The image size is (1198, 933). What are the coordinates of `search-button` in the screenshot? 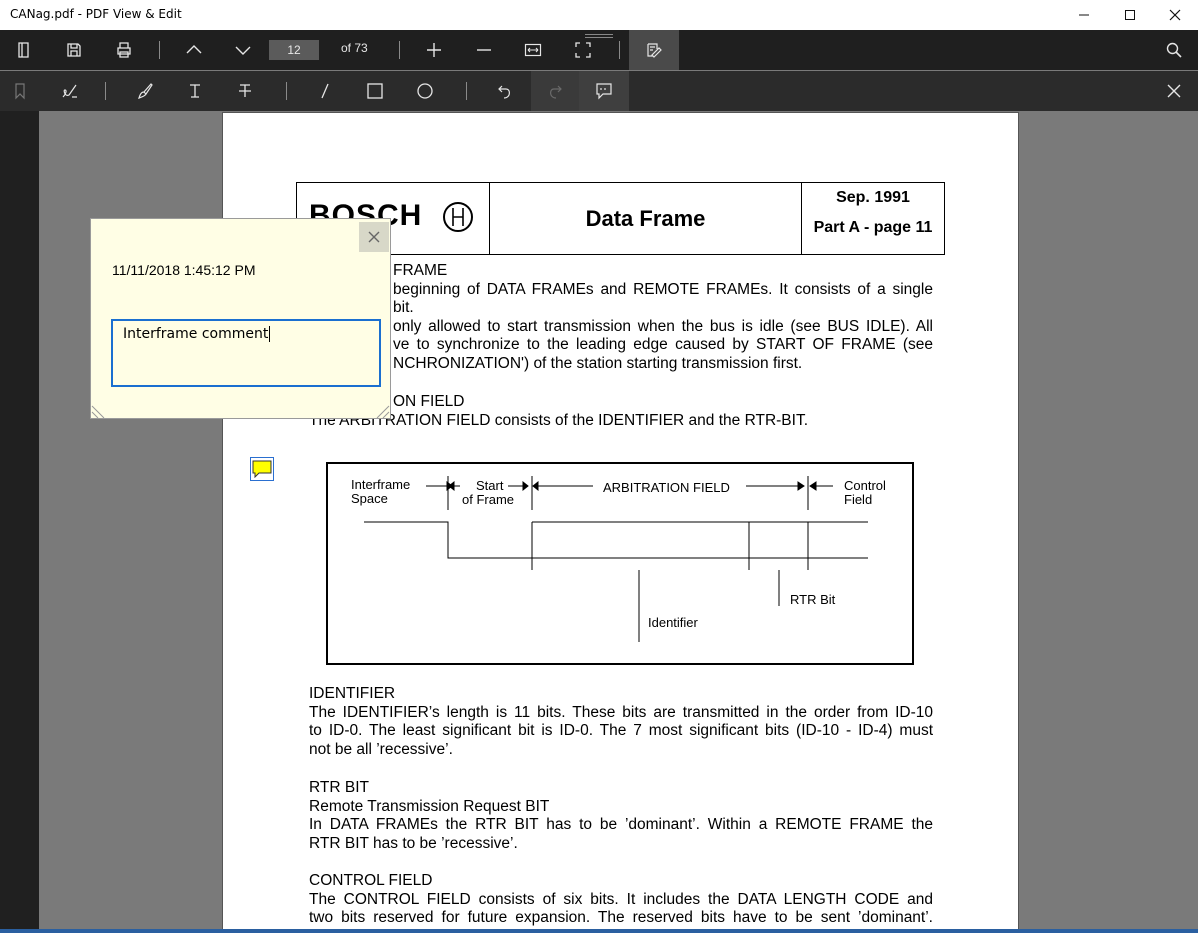 It's located at (1174, 50).